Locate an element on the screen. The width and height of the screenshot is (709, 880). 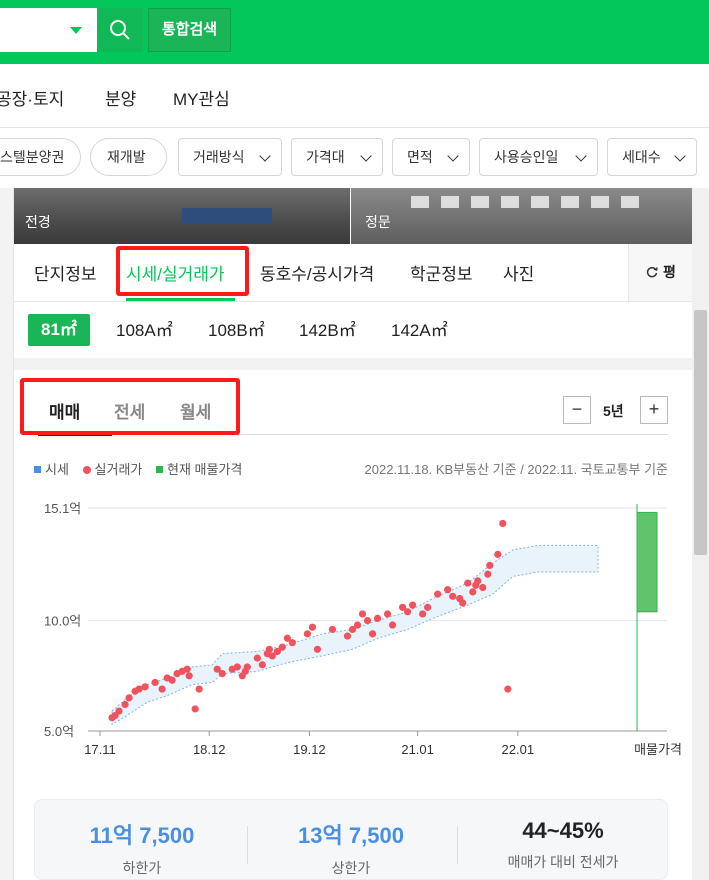
stat-ratio-label: 매매가 대비 전세가 is located at coordinates (563, 862).